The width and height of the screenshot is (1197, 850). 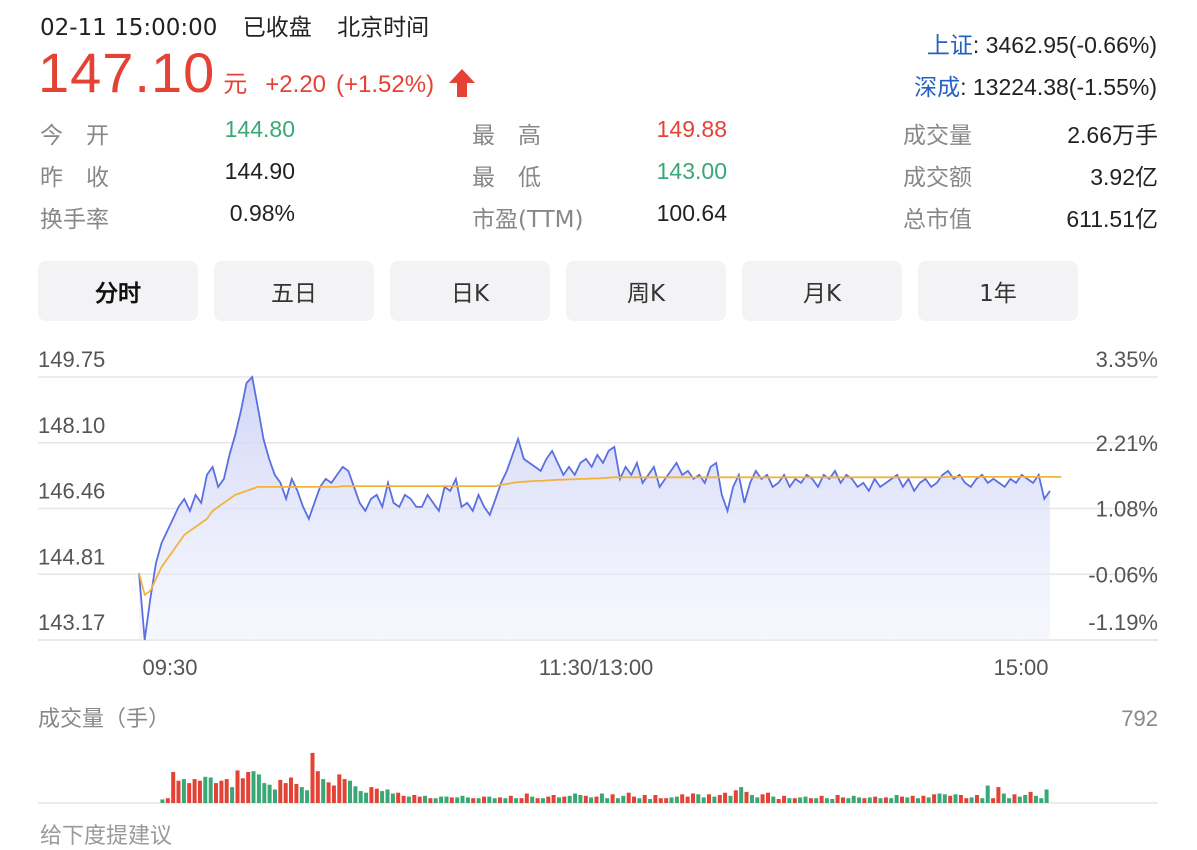 I want to click on quote-datetime: 02-11 15:00:00, so click(x=129, y=28).